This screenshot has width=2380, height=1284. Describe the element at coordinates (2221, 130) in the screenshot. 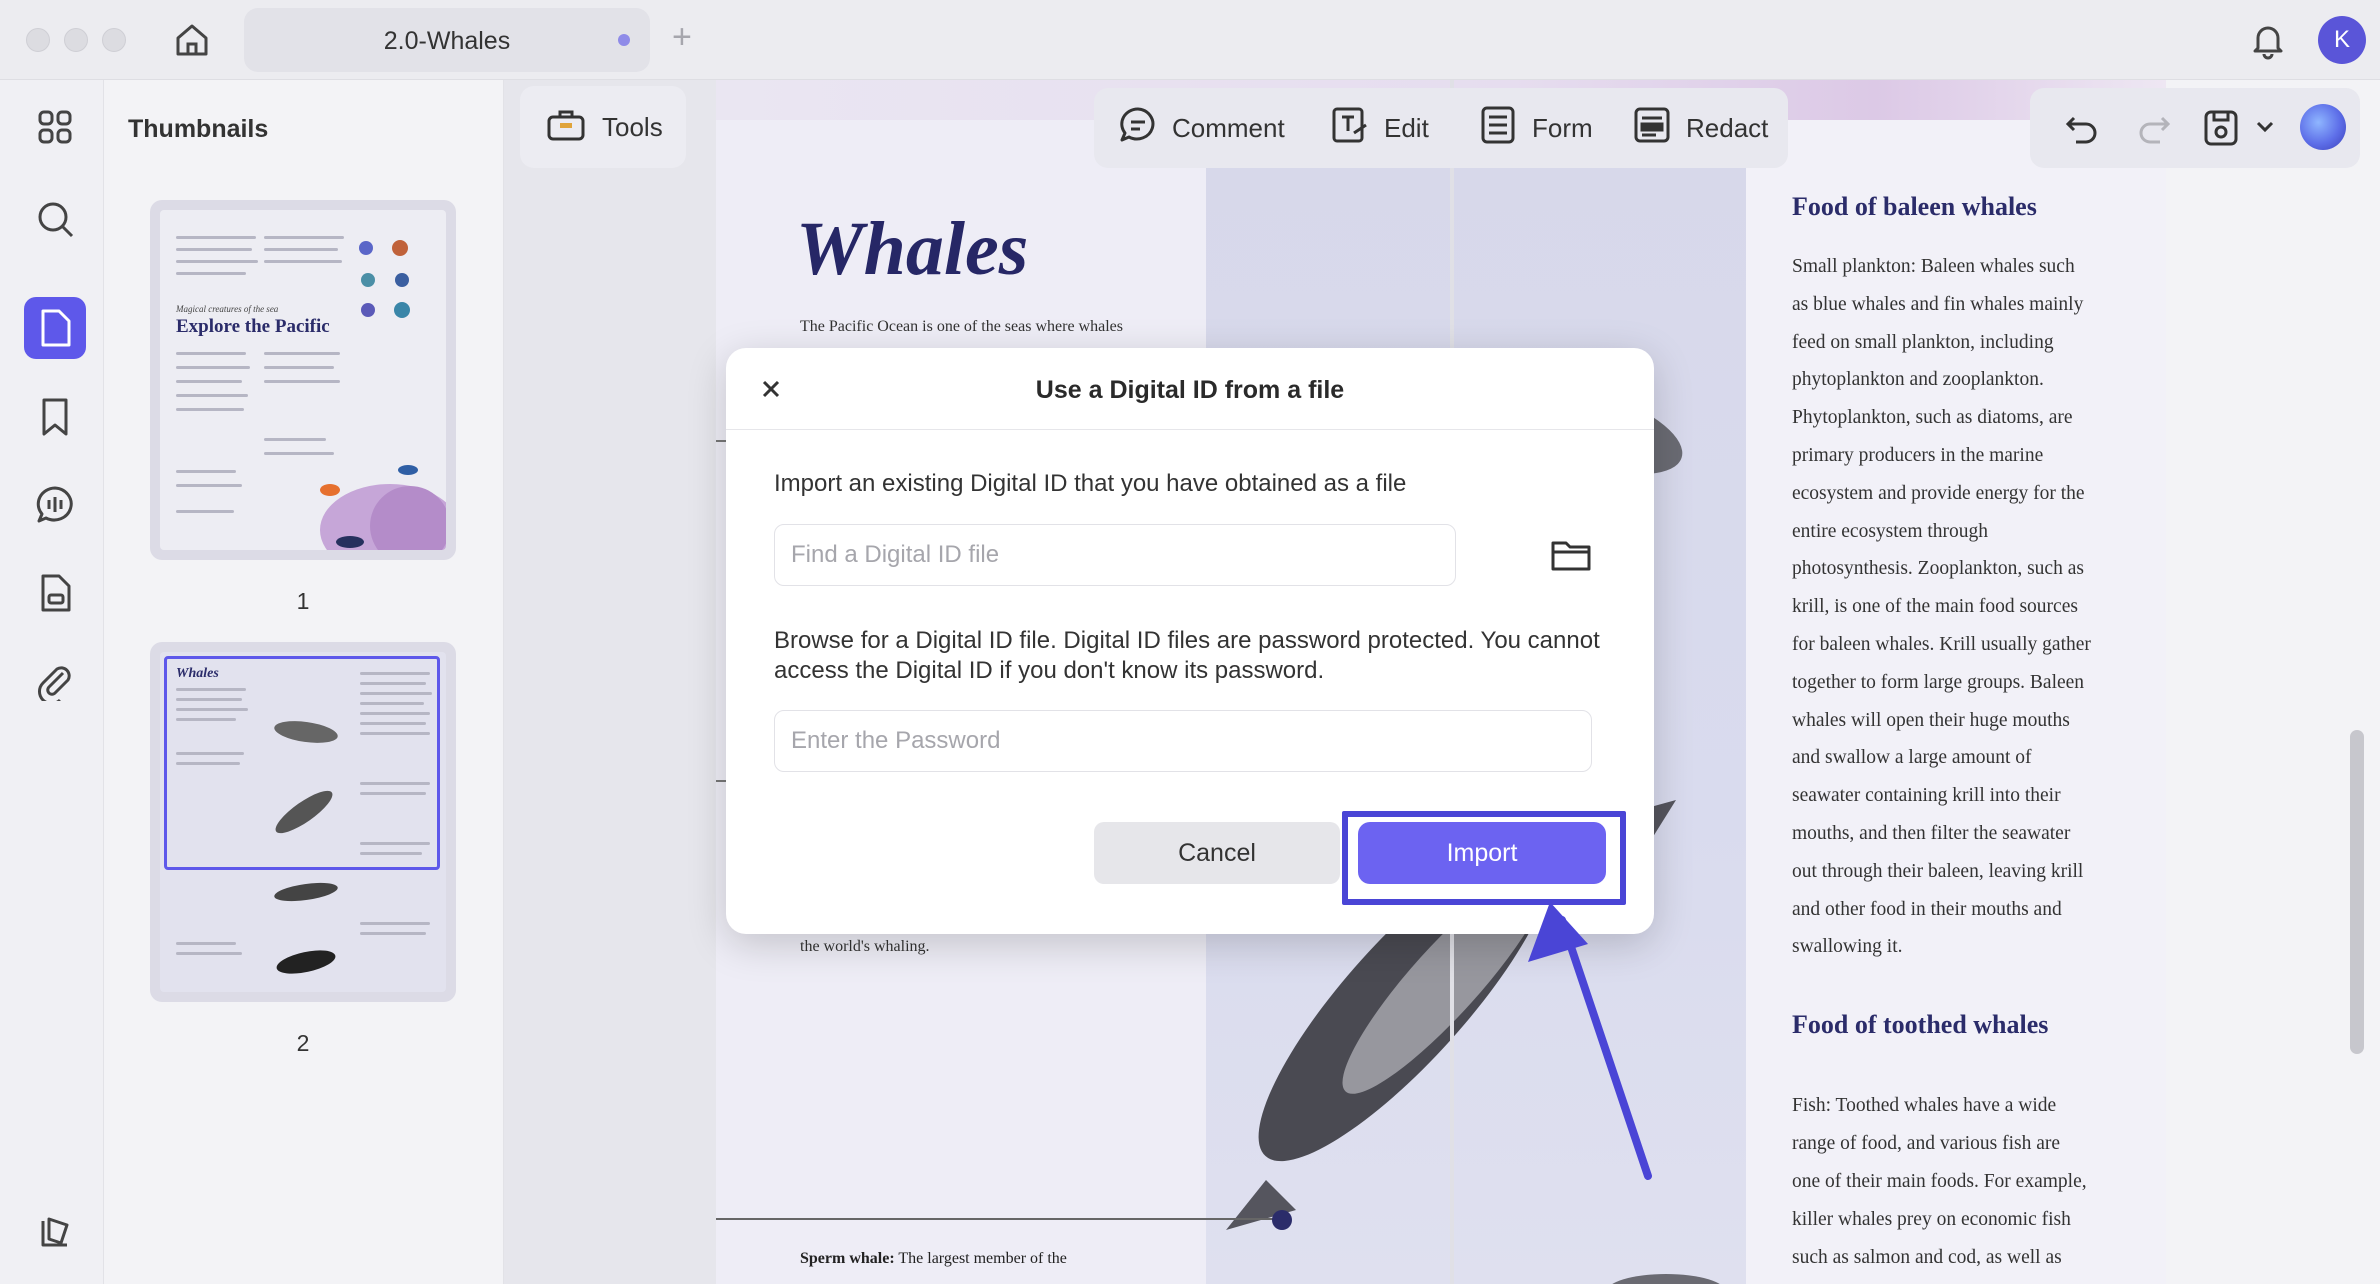

I see `save-icon` at that location.